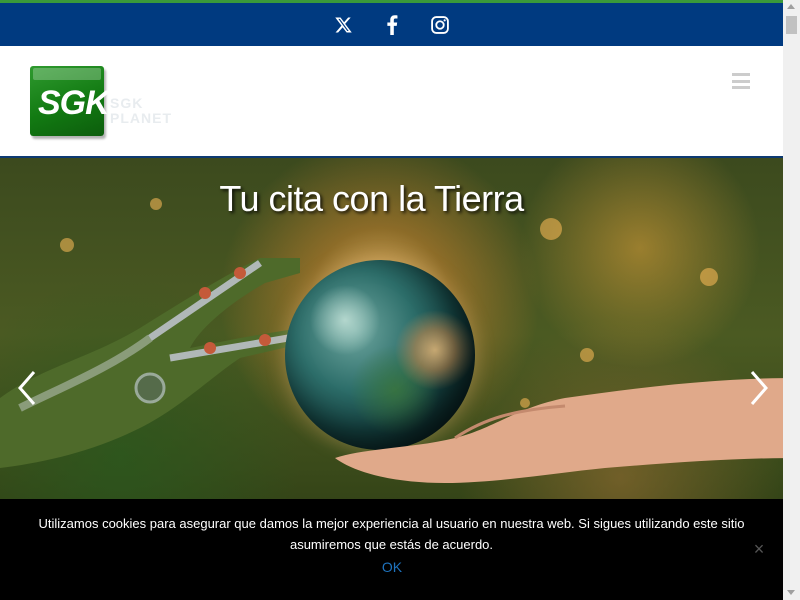 This screenshot has width=800, height=600. Describe the element at coordinates (27, 388) in the screenshot. I see `chevron-left-icon` at that location.